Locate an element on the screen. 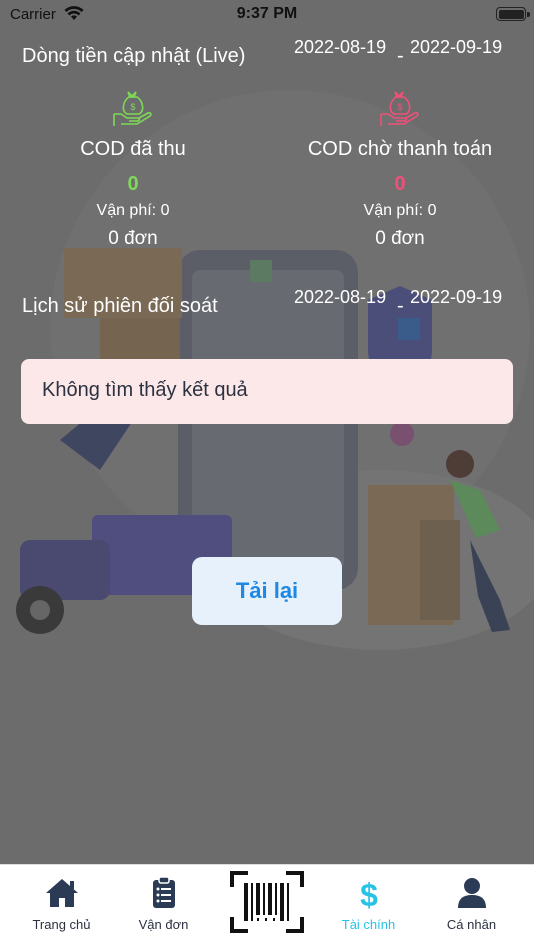  cashflow-title: Dòng tiền cập nhật (Live) is located at coordinates (134, 56).